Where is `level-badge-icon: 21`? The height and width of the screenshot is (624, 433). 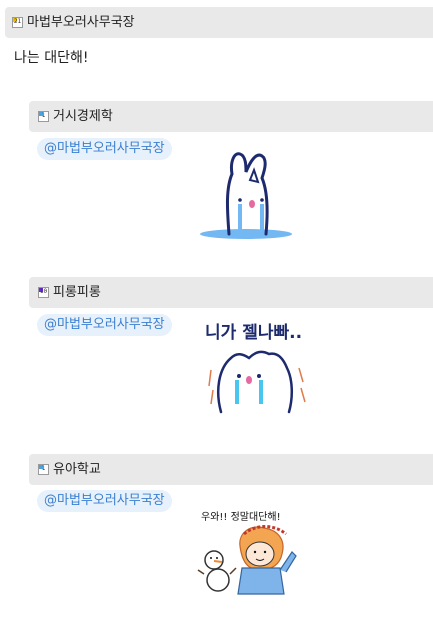 level-badge-icon: 21 is located at coordinates (17, 22).